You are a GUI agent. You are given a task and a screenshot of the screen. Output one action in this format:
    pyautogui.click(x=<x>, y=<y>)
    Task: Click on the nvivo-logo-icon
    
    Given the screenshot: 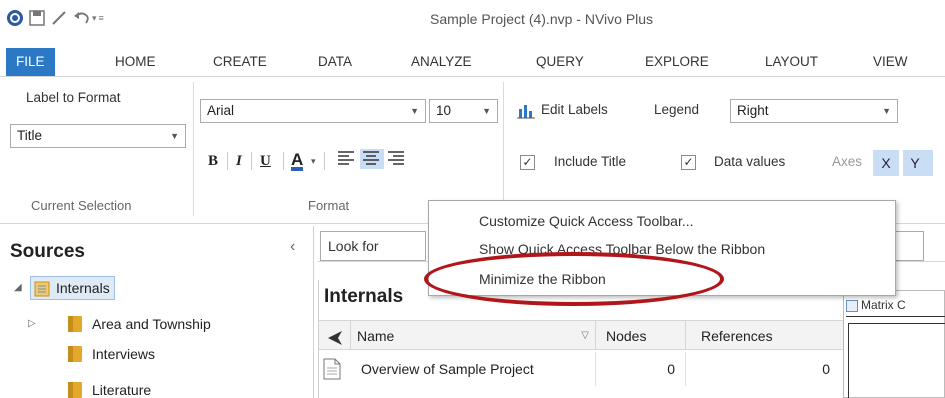 What is the action you would take?
    pyautogui.click(x=15, y=18)
    